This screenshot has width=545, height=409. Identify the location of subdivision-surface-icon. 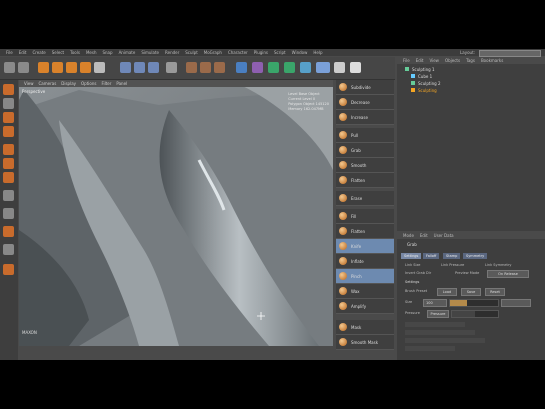
(257, 67).